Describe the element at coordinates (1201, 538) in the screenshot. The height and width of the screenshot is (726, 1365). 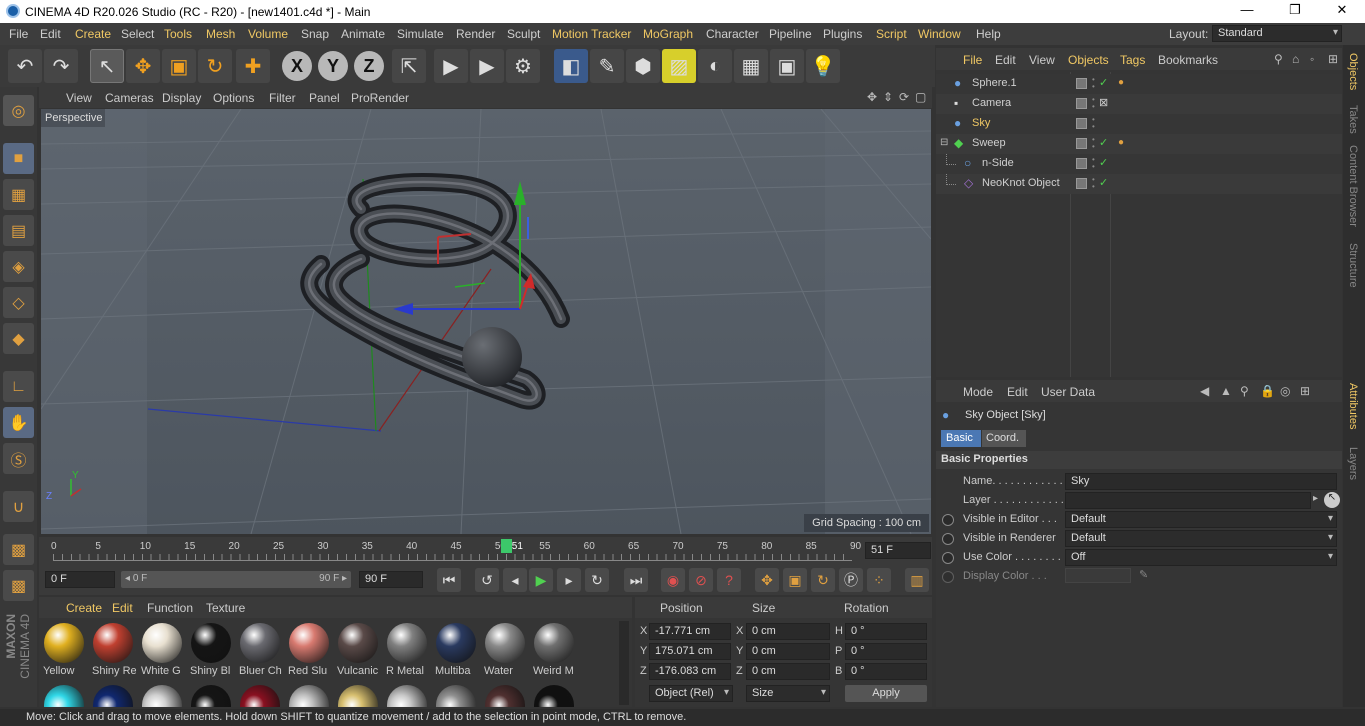
I see `field-dropdown-visible-in-renderer: Default` at that location.